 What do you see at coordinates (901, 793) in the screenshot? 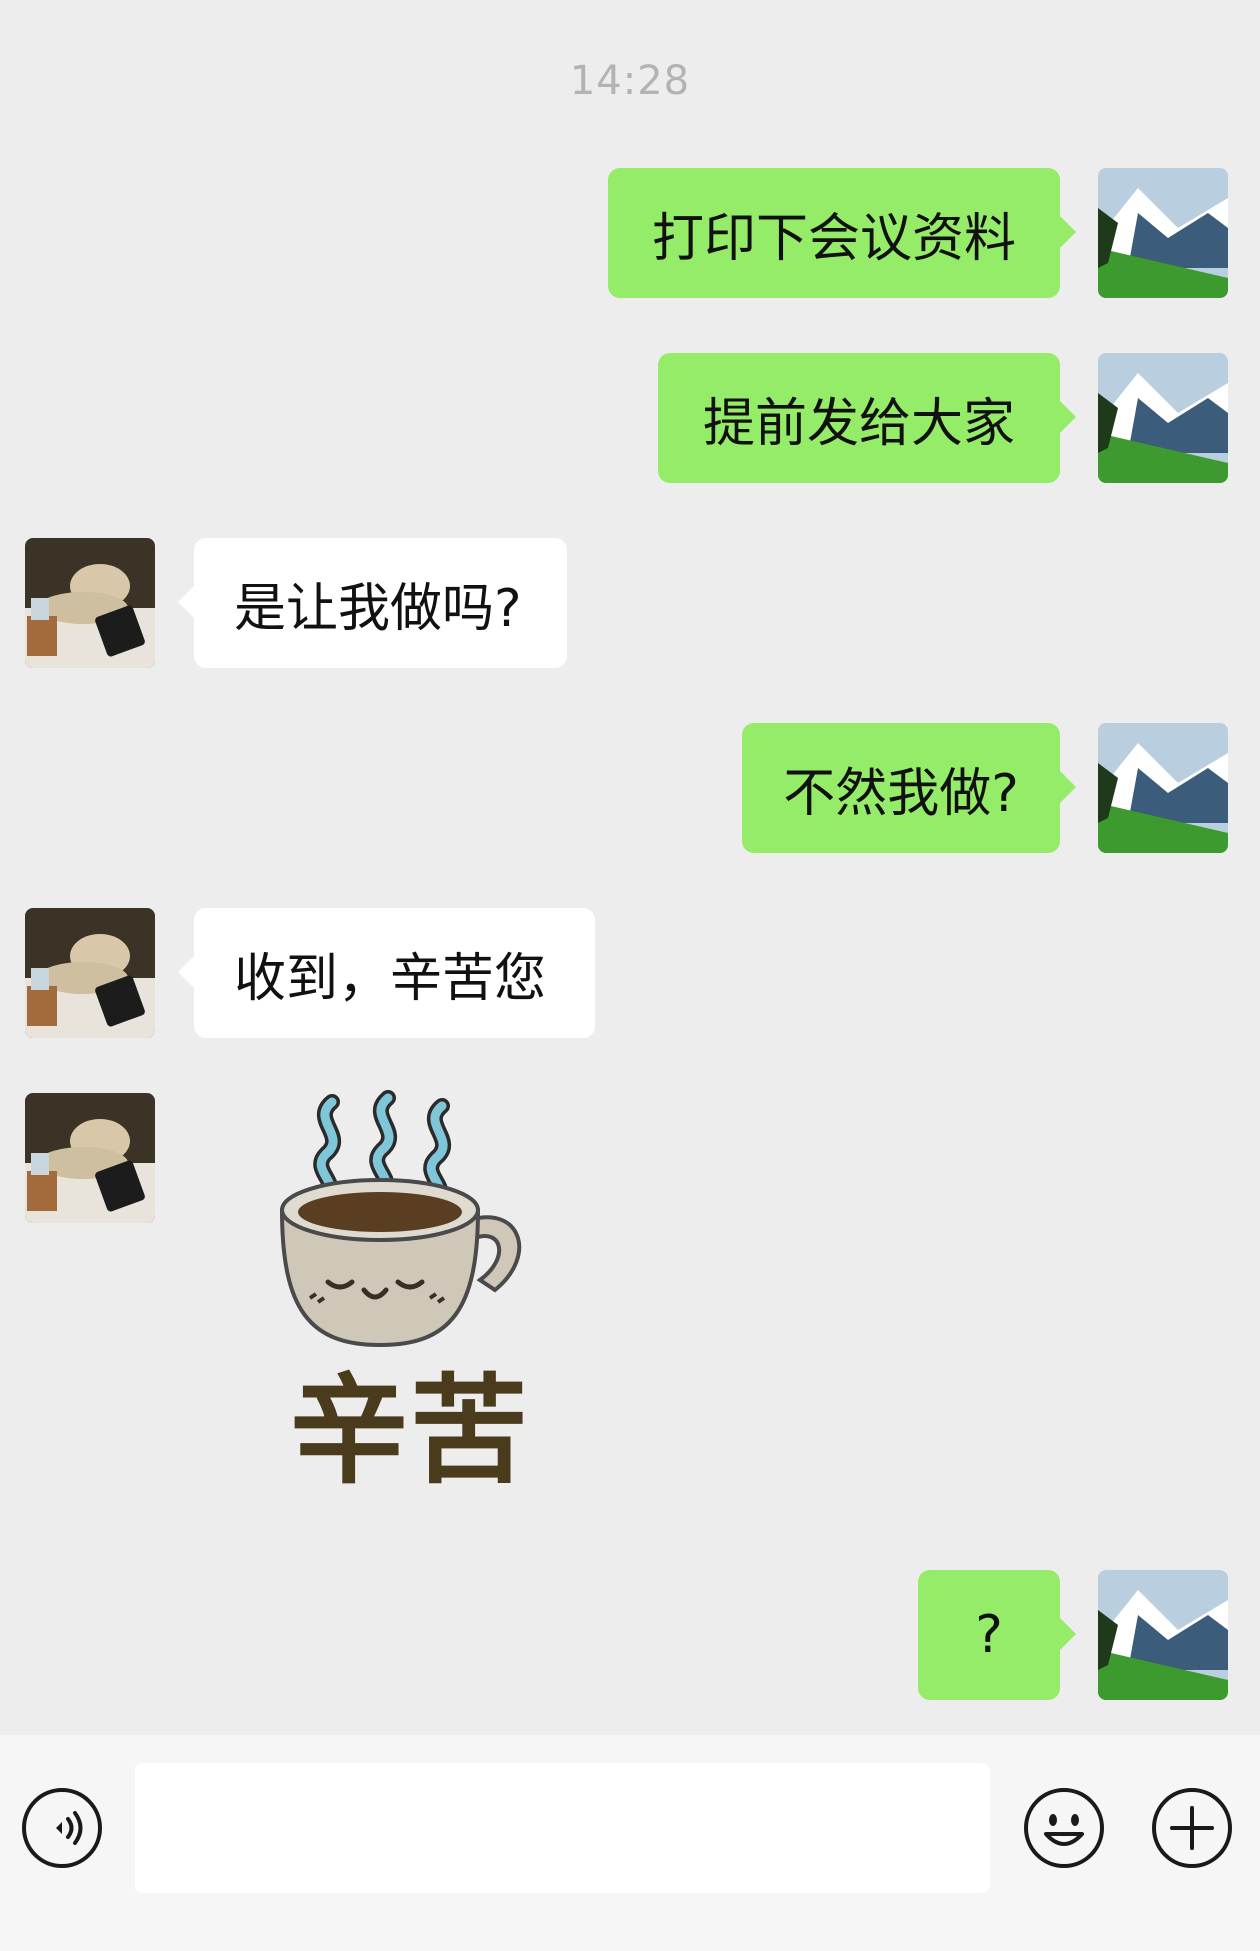
I see `message-text: 不然我做?` at bounding box center [901, 793].